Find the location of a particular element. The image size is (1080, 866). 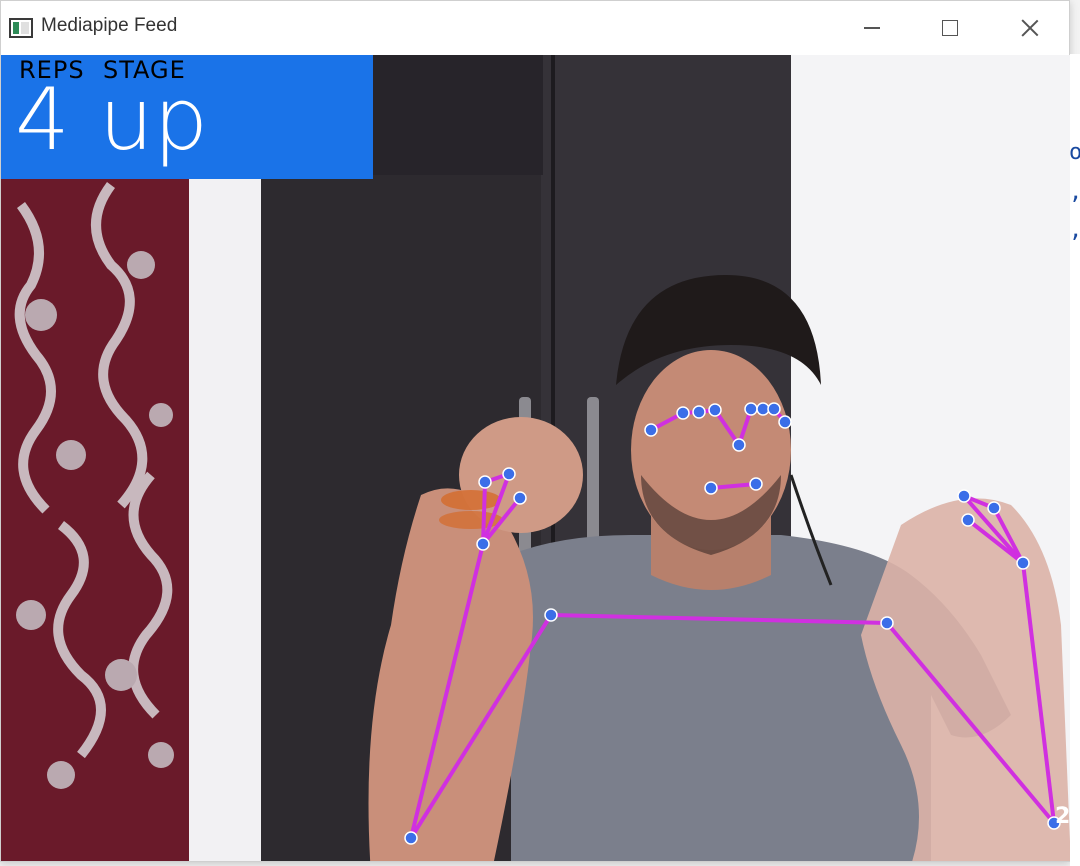

door-frame is located at coordinates (225, 518).